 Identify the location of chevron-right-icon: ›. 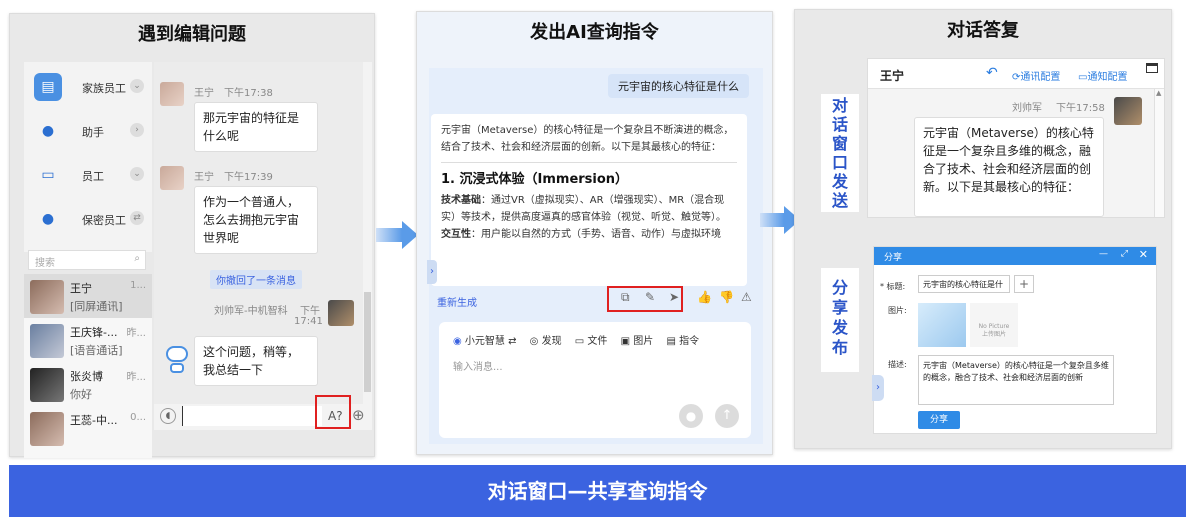
(137, 130).